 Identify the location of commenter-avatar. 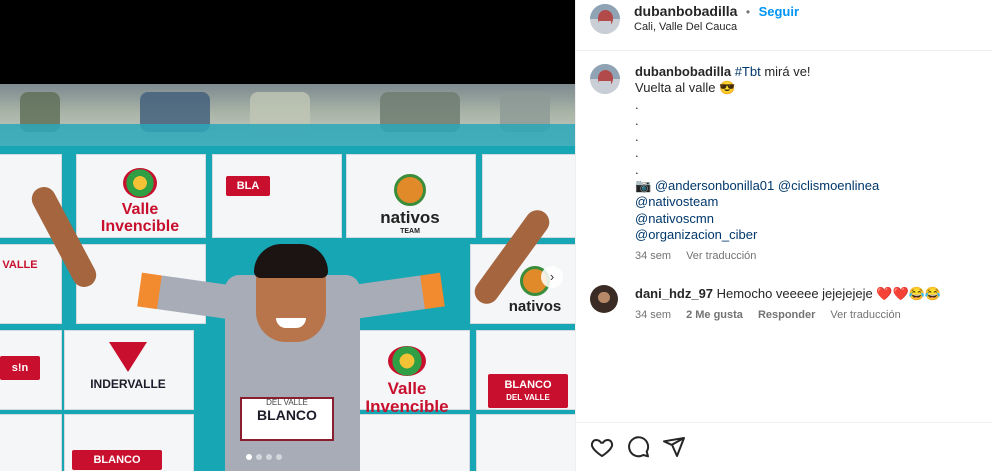
(604, 299).